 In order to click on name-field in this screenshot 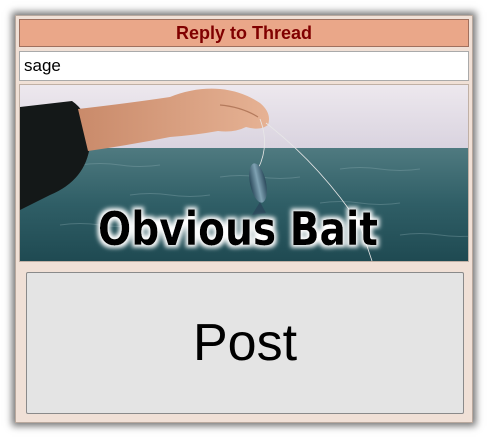, I will do `click(244, 66)`.